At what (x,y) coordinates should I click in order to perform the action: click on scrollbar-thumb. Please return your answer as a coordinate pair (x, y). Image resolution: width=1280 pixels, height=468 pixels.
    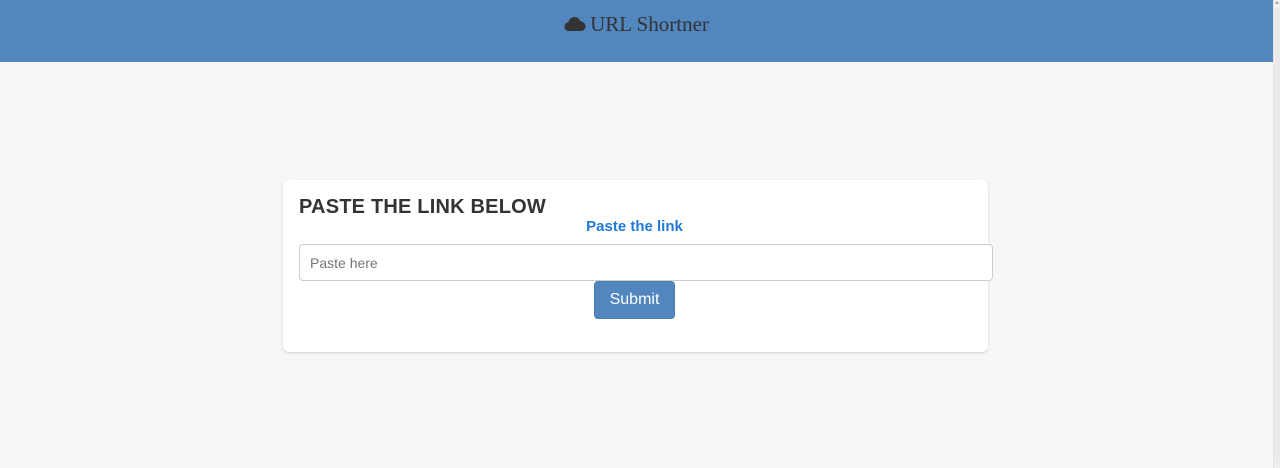
    Looking at the image, I should click on (1277, 235).